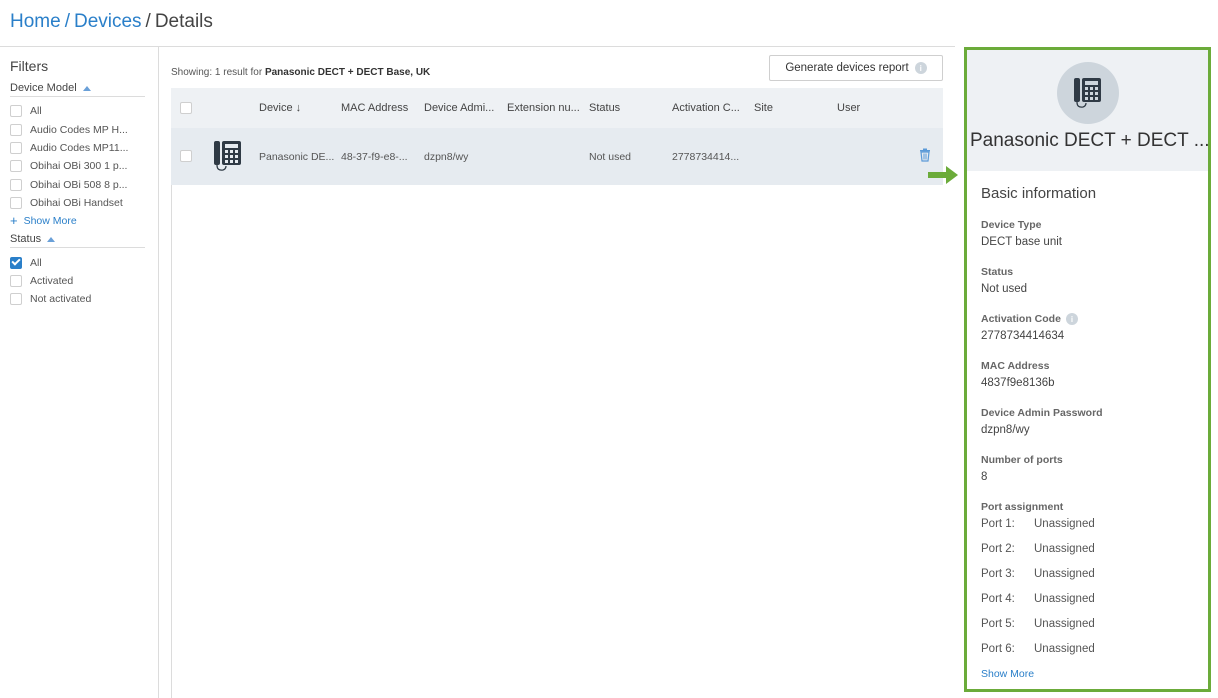 This screenshot has width=1218, height=698. What do you see at coordinates (1004, 289) in the screenshot?
I see `status-value: Not used` at bounding box center [1004, 289].